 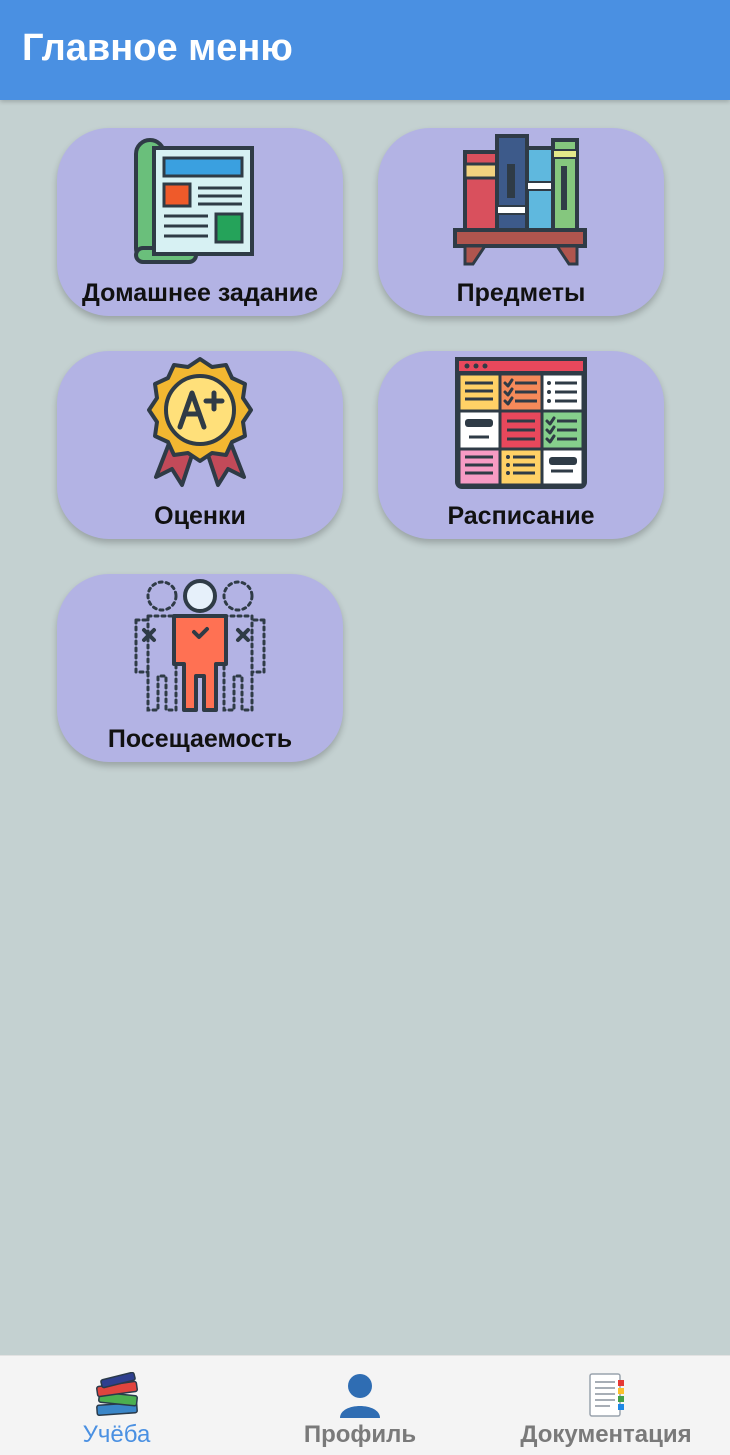 I want to click on bottom-navigation: Учёба Профиль Документация, so click(x=365, y=1405).